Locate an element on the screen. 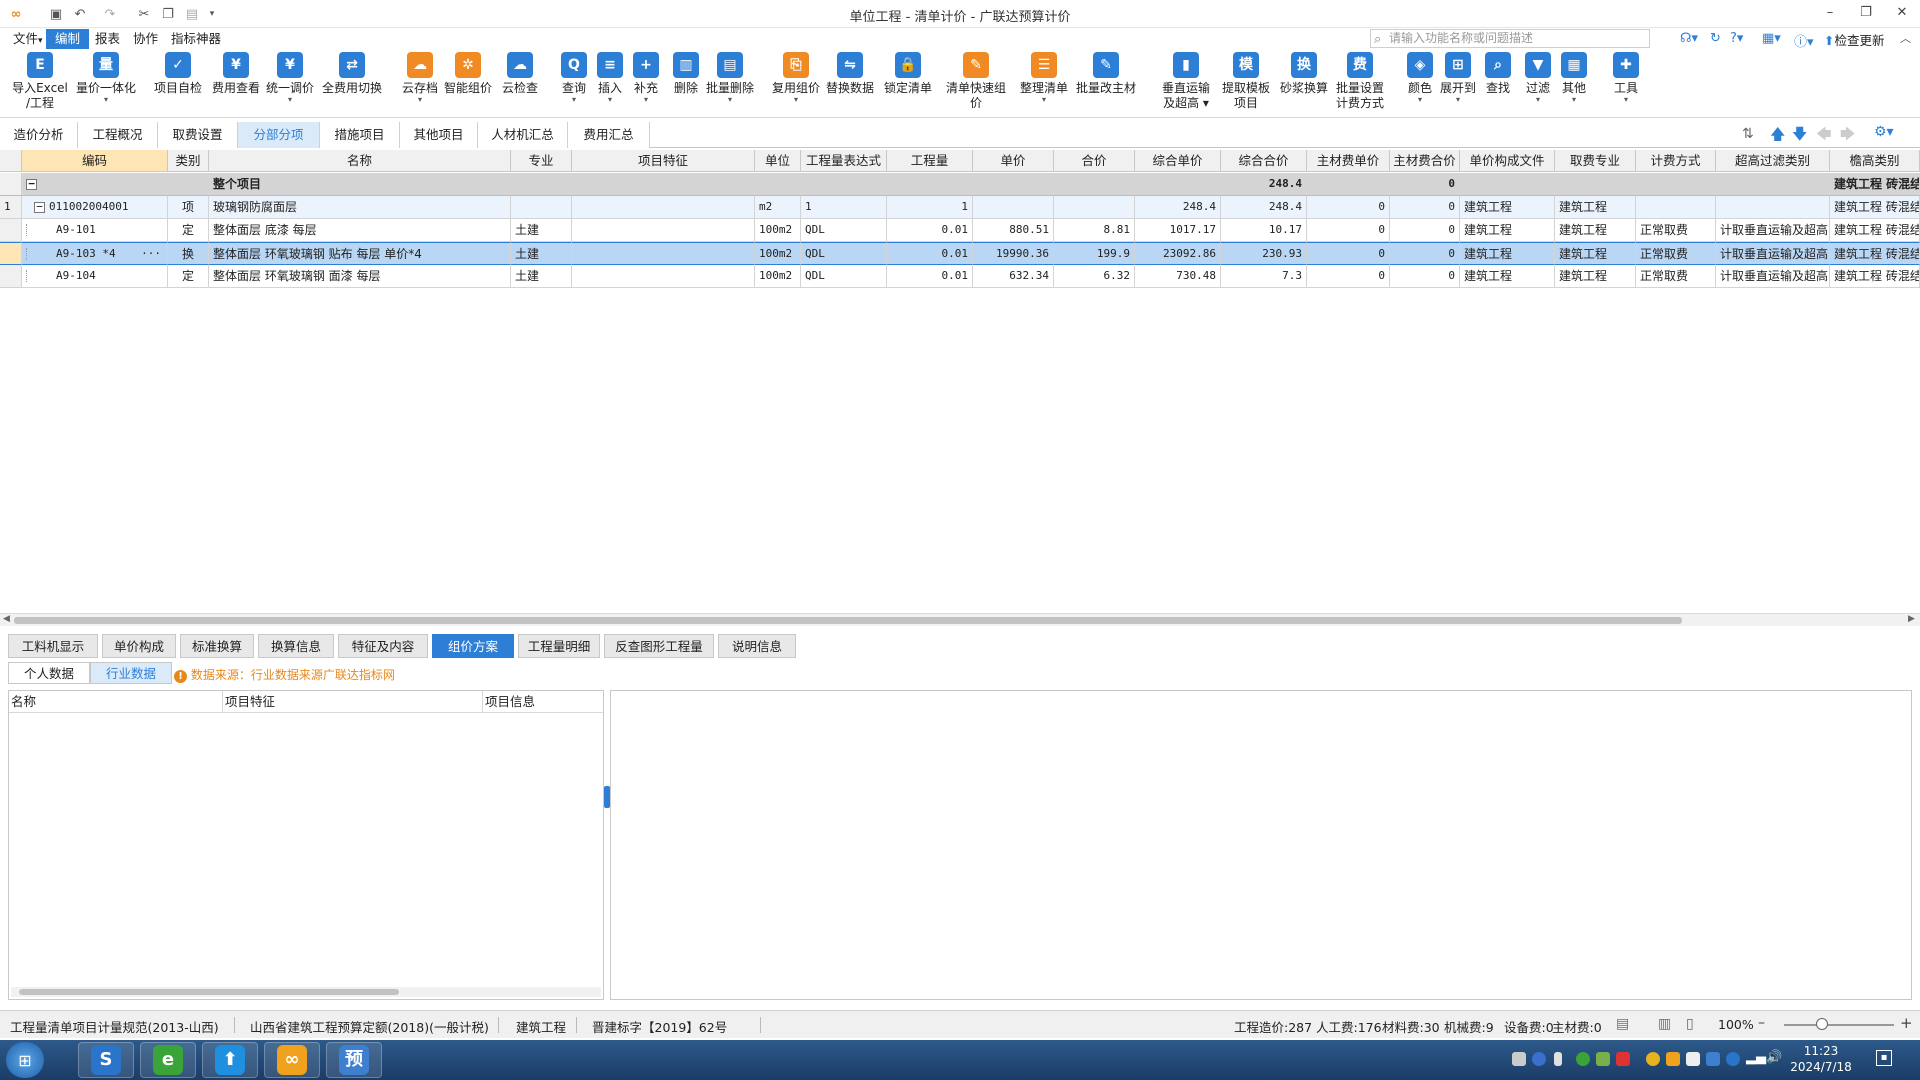 The width and height of the screenshot is (1920, 1080). detail-tab-4: 换算信息 is located at coordinates (296, 646).